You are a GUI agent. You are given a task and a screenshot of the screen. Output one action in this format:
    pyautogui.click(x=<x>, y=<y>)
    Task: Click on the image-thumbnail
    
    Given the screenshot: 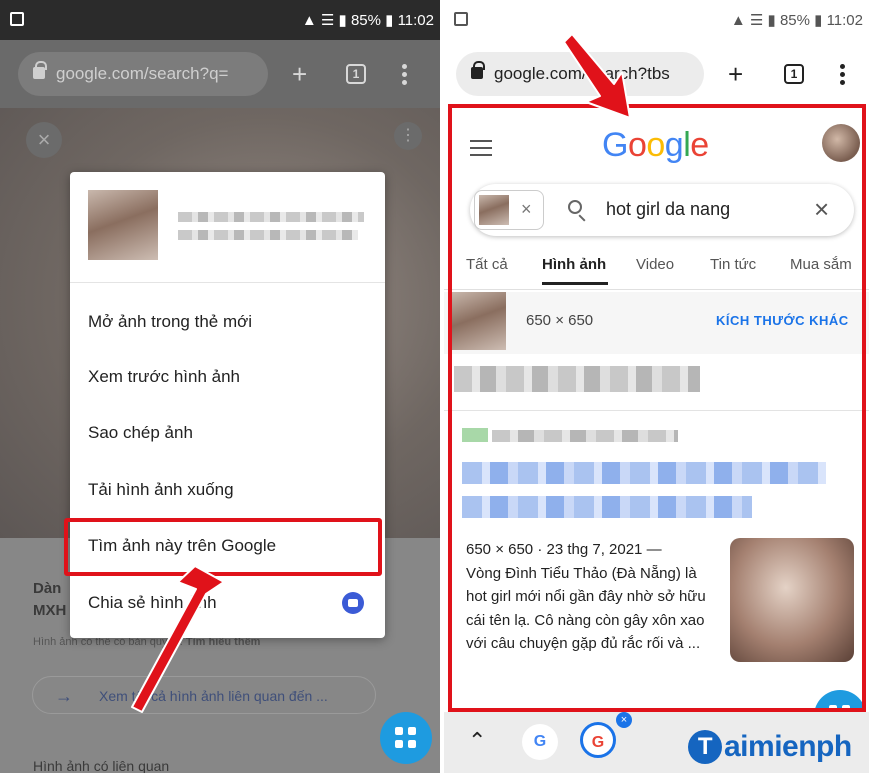 What is the action you would take?
    pyautogui.click(x=123, y=225)
    